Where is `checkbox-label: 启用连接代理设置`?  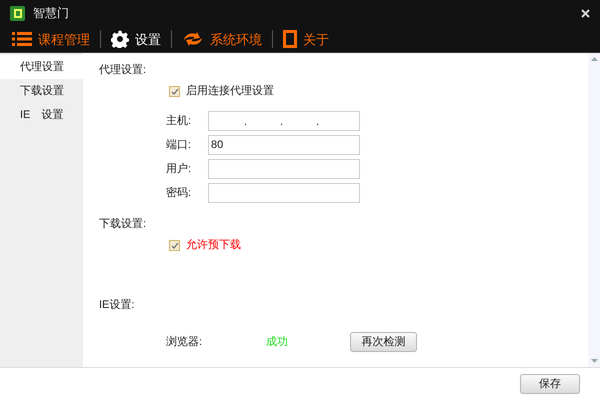 checkbox-label: 启用连接代理设置 is located at coordinates (230, 91).